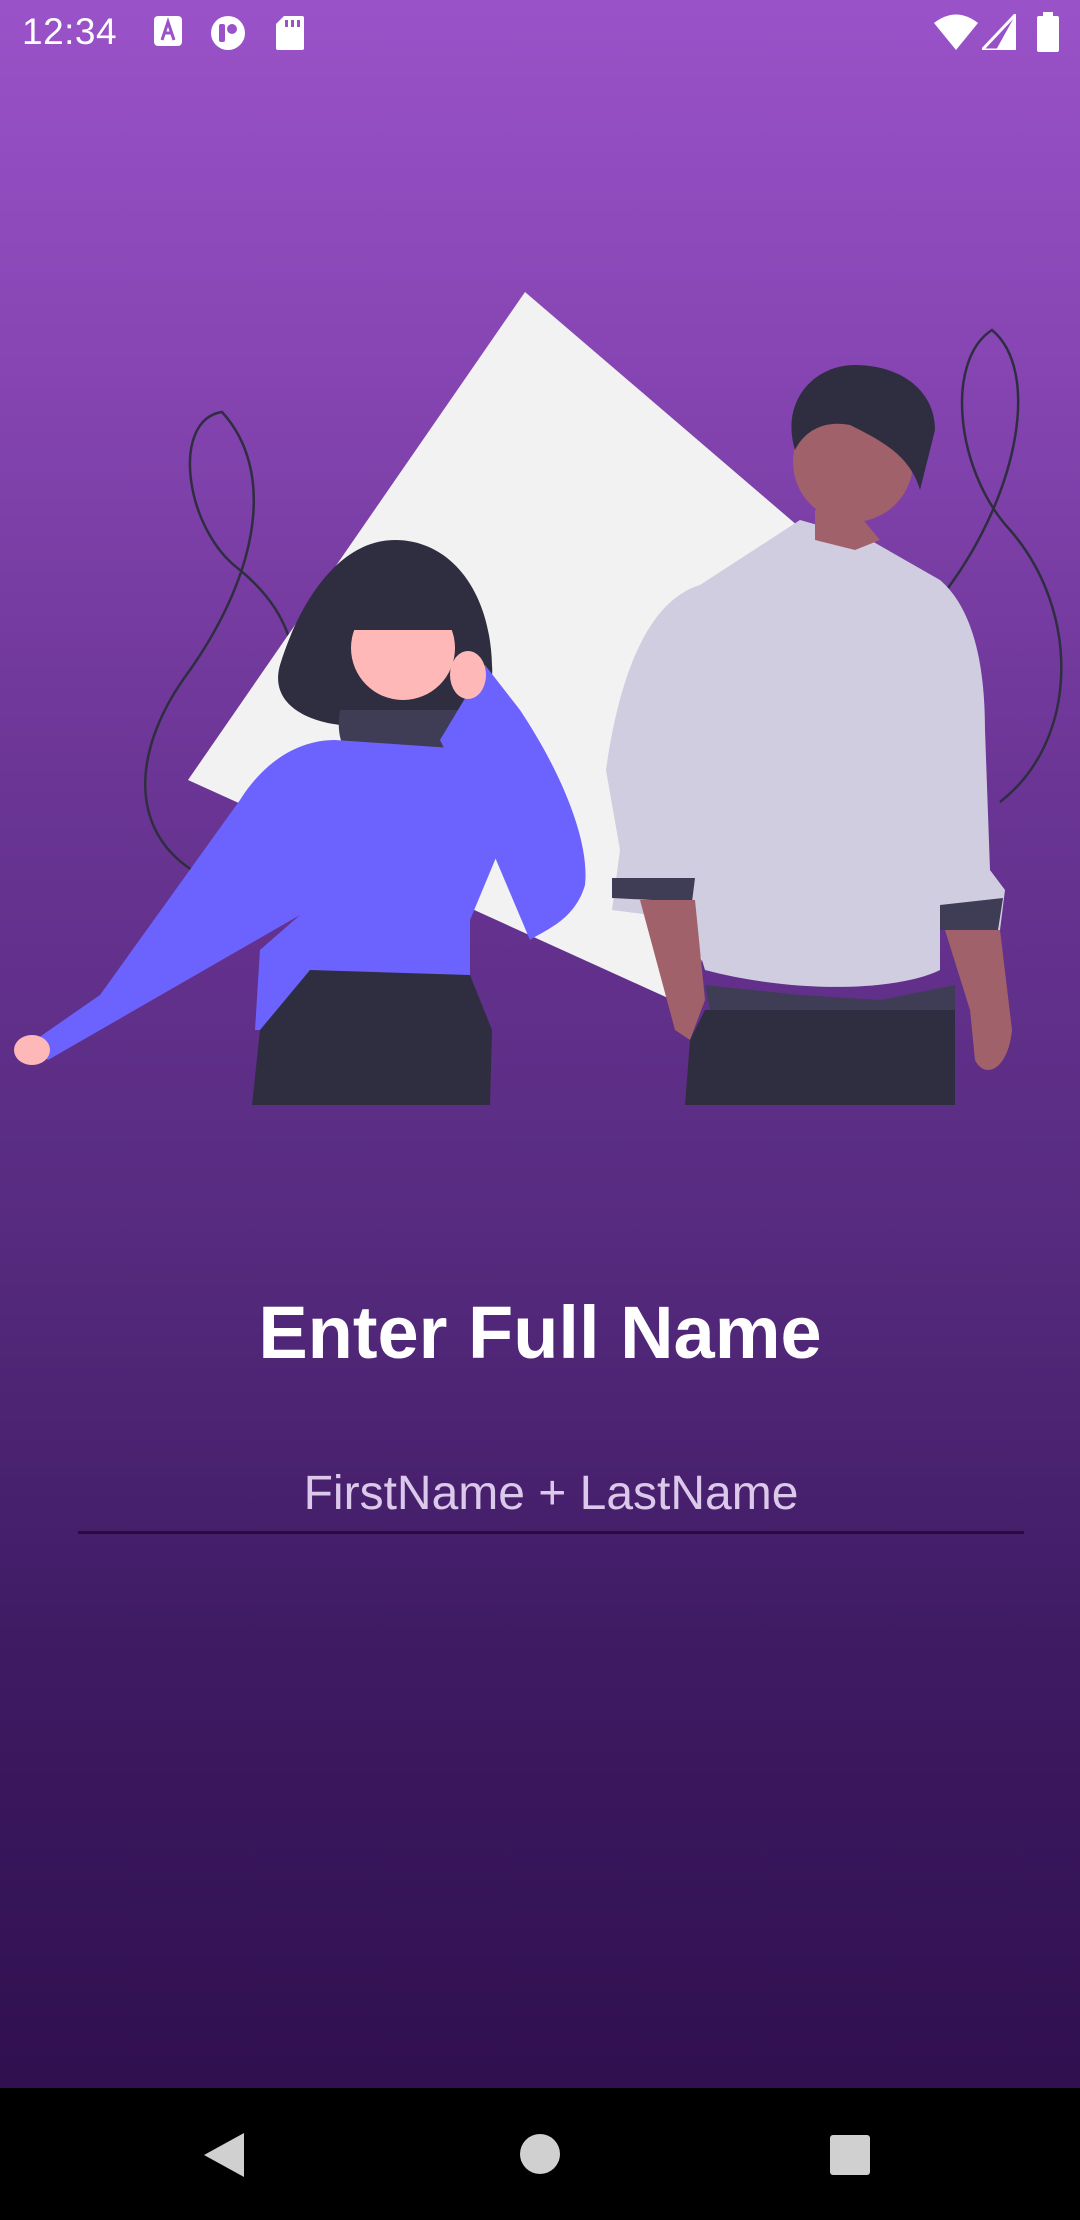 The image size is (1080, 2220). What do you see at coordinates (998, 32) in the screenshot?
I see `signal-icon` at bounding box center [998, 32].